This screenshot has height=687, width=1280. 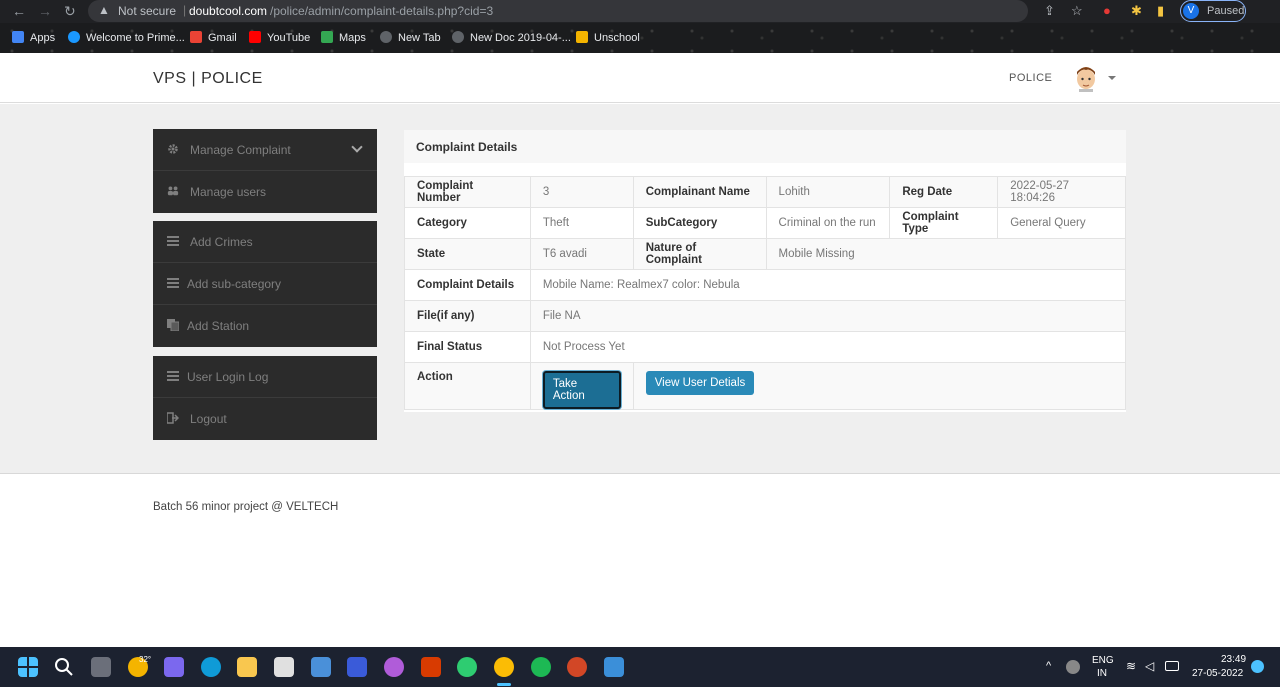 I want to click on sidebar-group-session: User Login Log Logout, so click(x=265, y=398).